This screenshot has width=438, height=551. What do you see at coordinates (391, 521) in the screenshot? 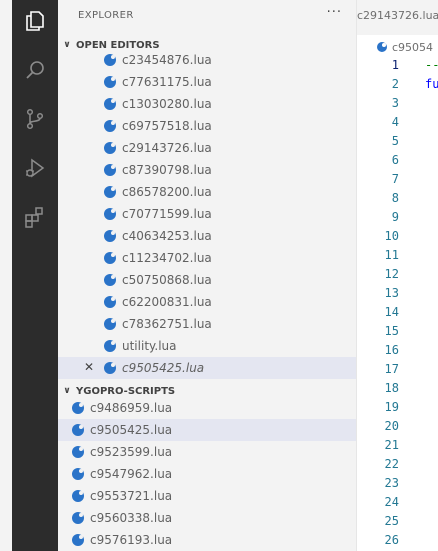
I see `line-number: 25` at bounding box center [391, 521].